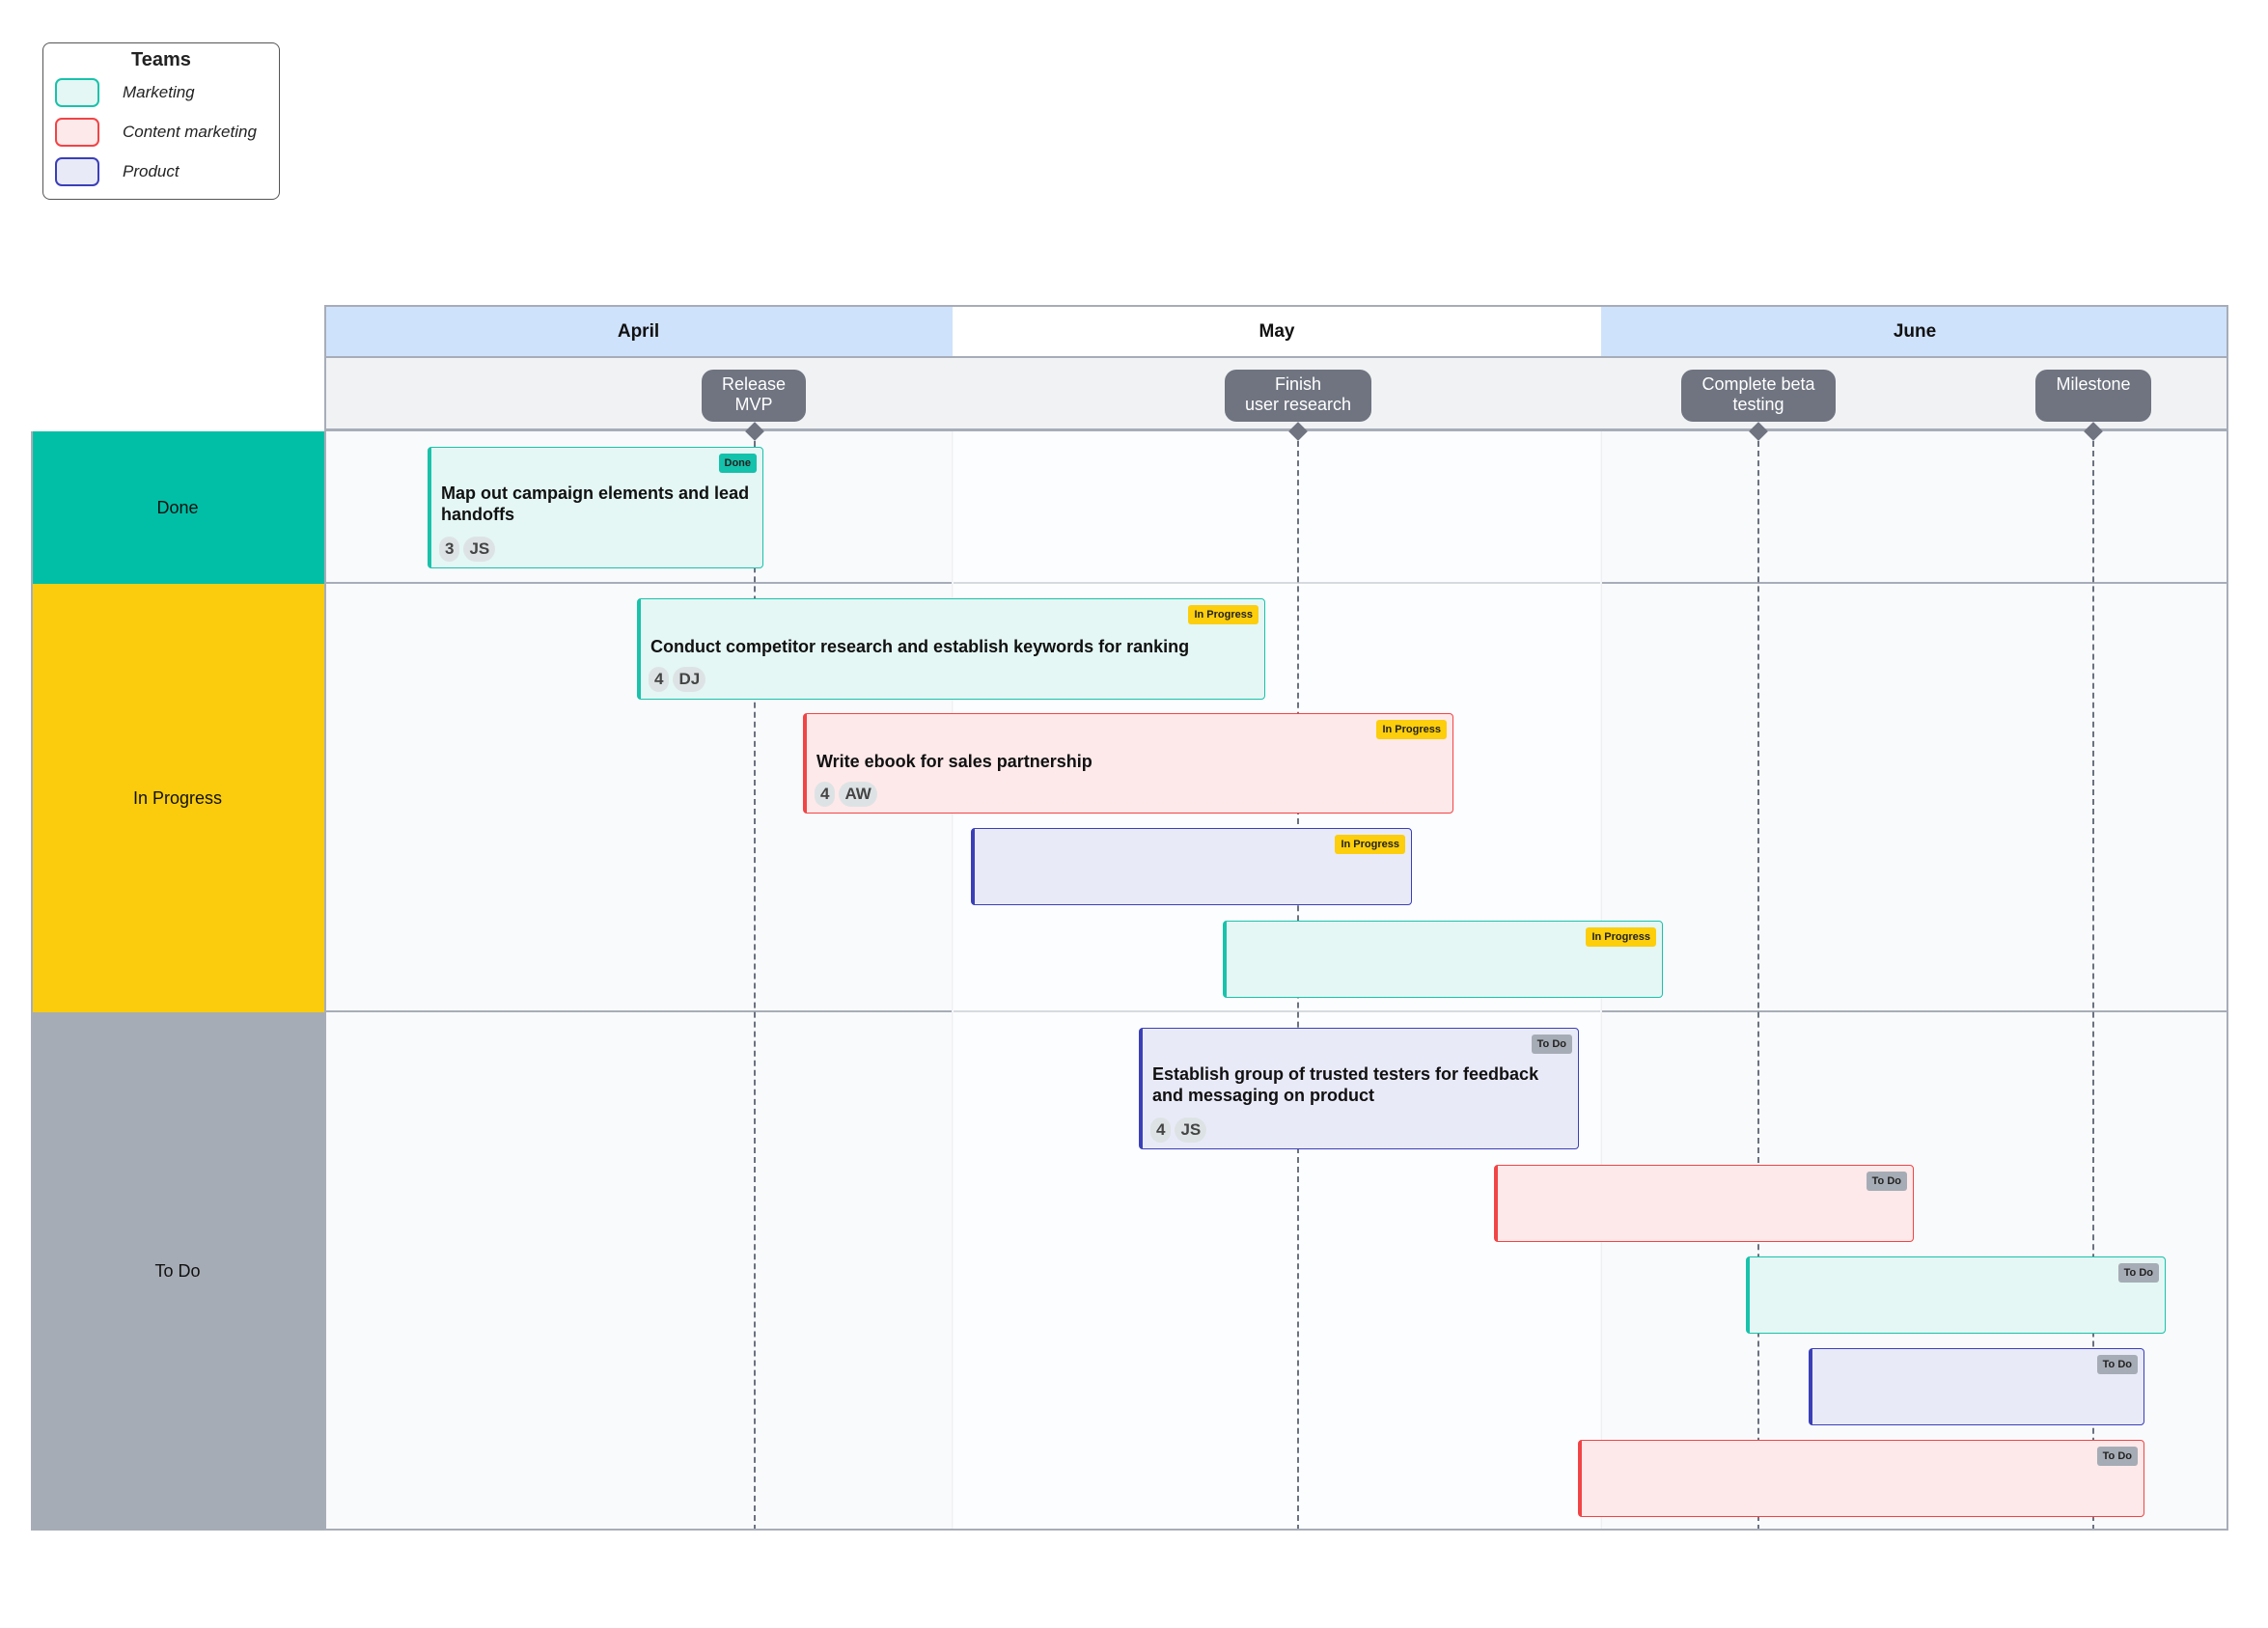 The width and height of the screenshot is (2268, 1628). I want to click on legend-label-marketing: Marketing, so click(159, 92).